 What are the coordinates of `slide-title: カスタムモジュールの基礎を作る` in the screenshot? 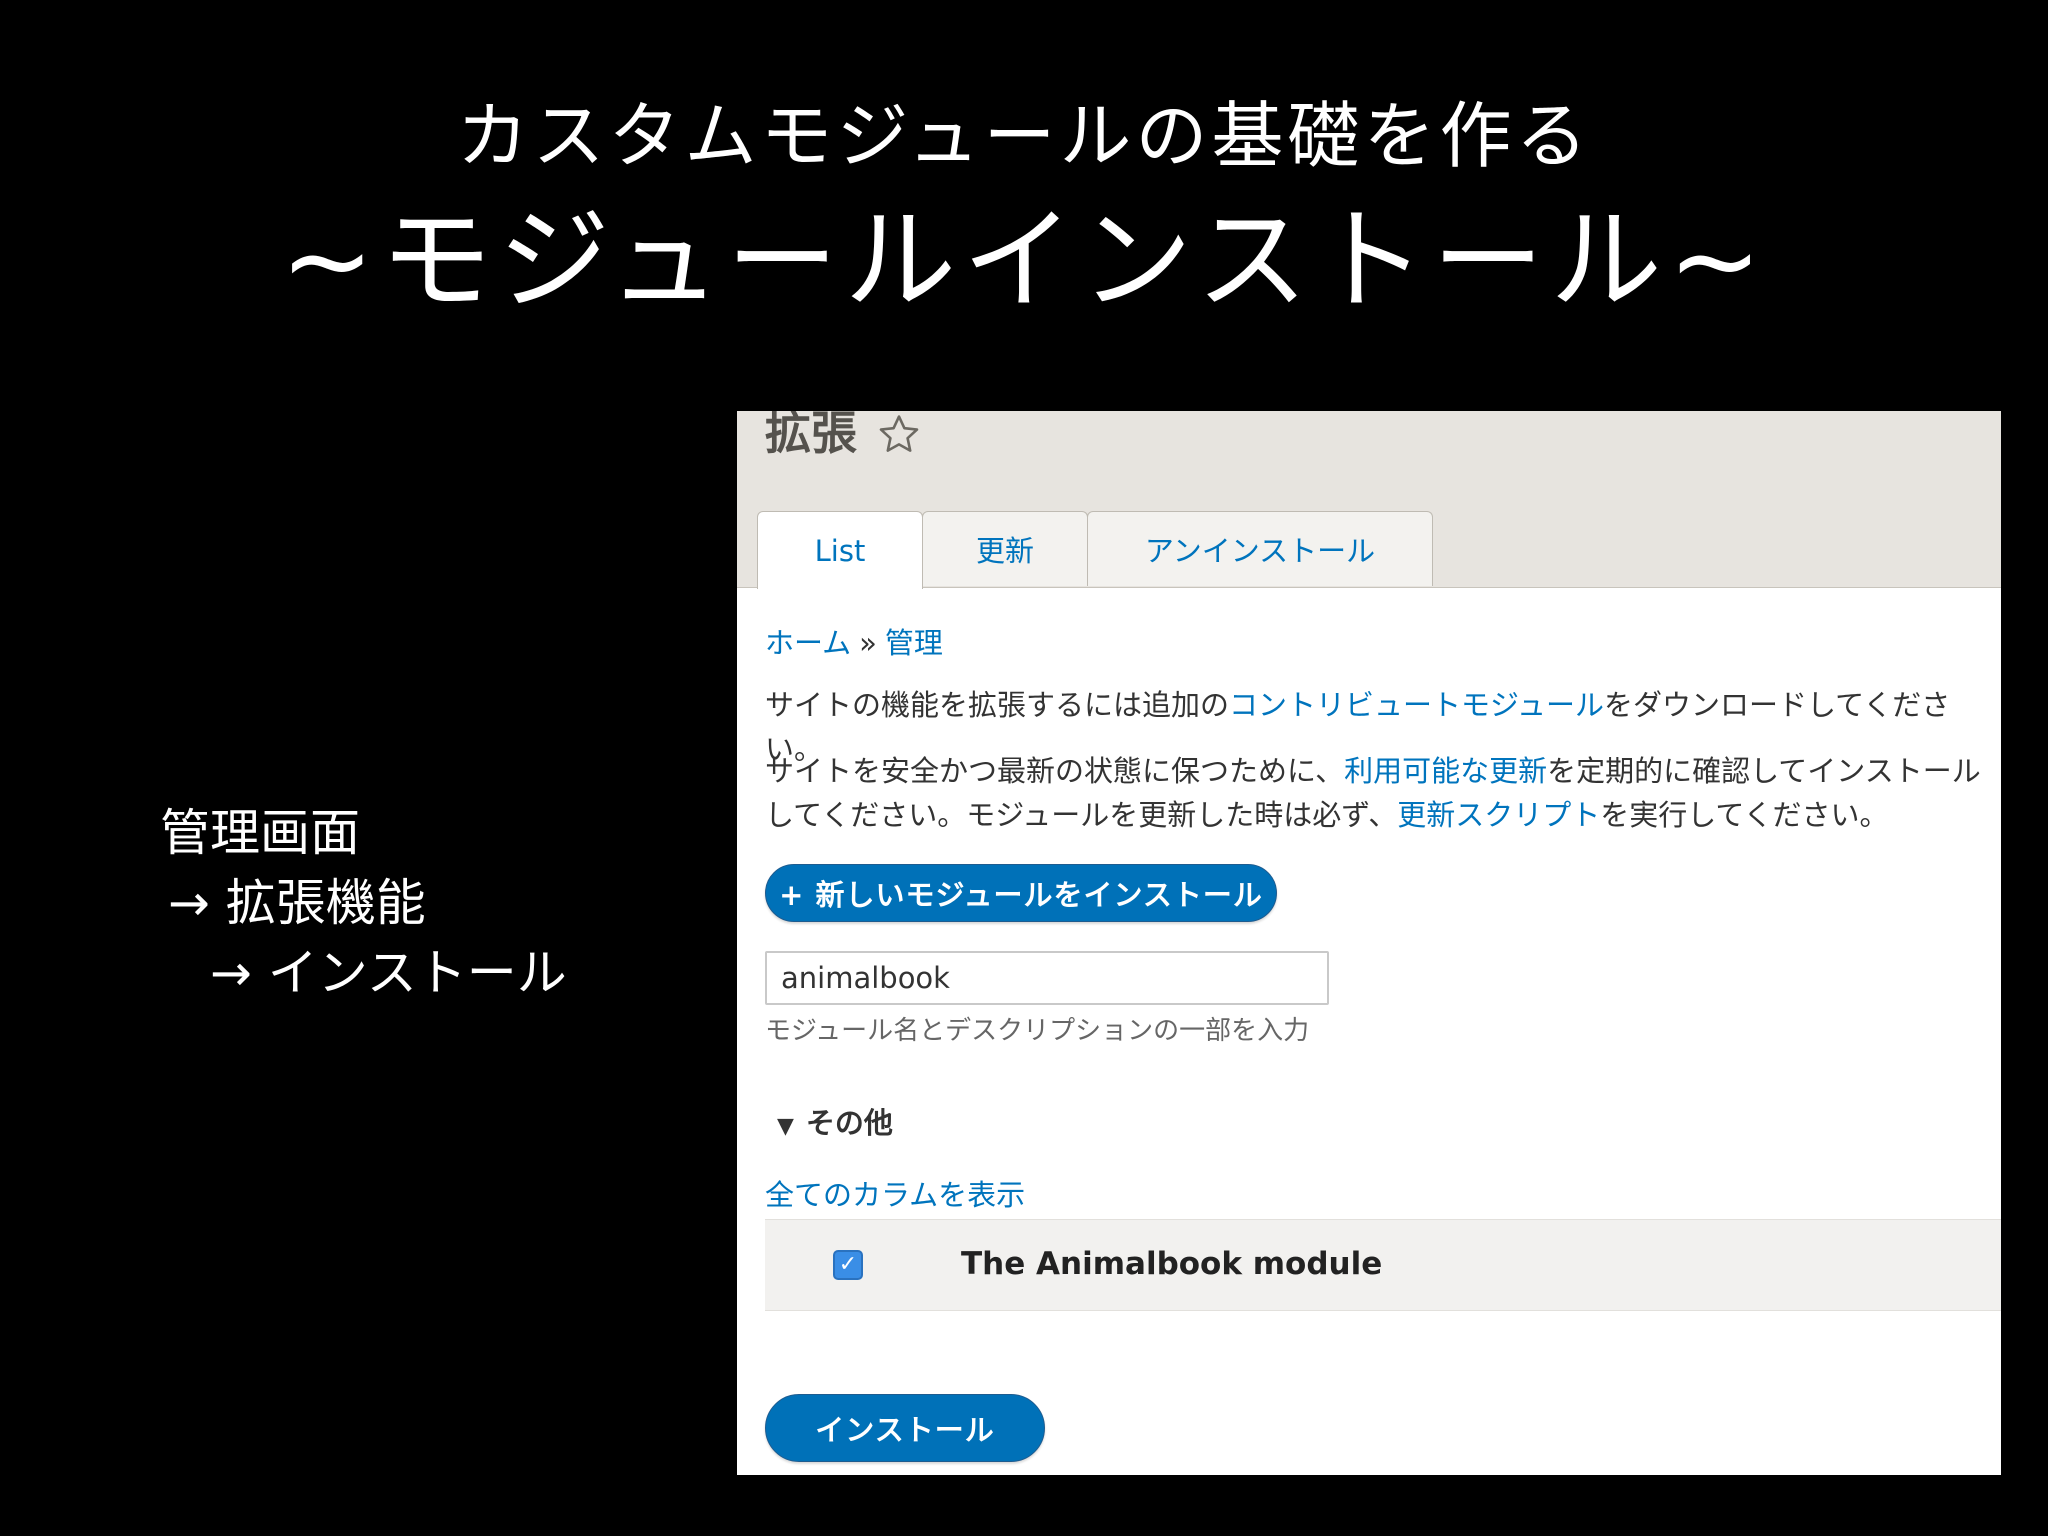 It's located at (1024, 136).